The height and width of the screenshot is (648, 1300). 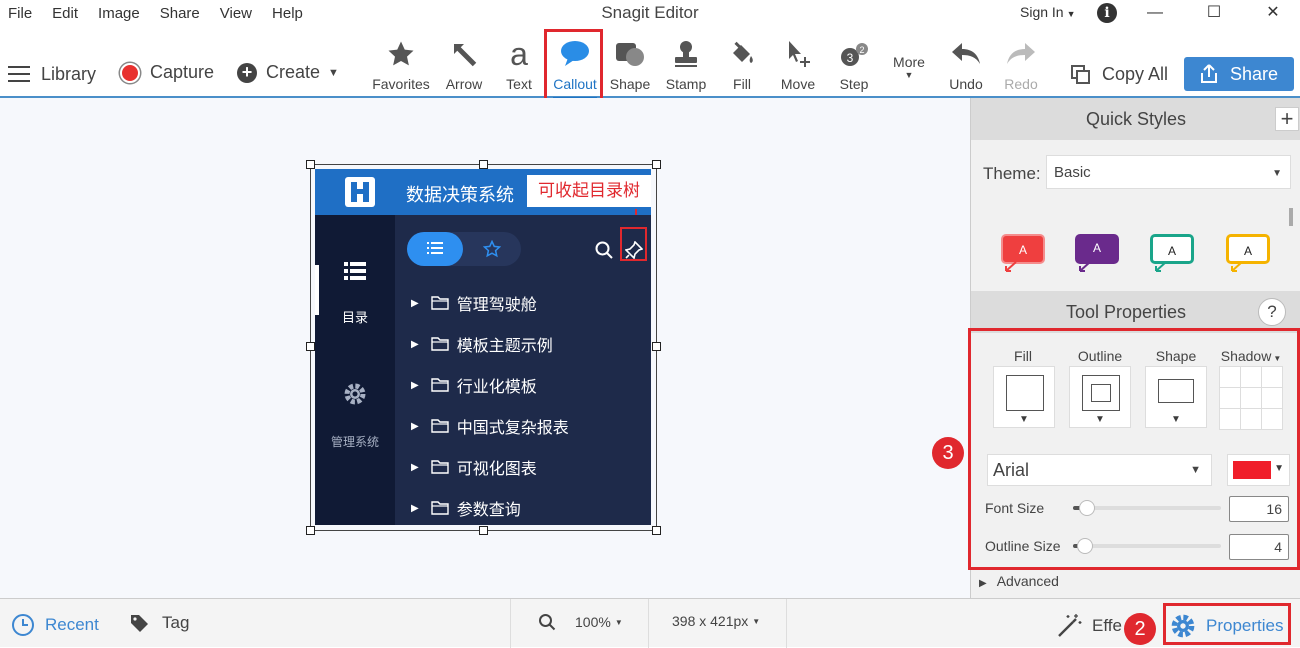 What do you see at coordinates (355, 271) in the screenshot?
I see `list-icon` at bounding box center [355, 271].